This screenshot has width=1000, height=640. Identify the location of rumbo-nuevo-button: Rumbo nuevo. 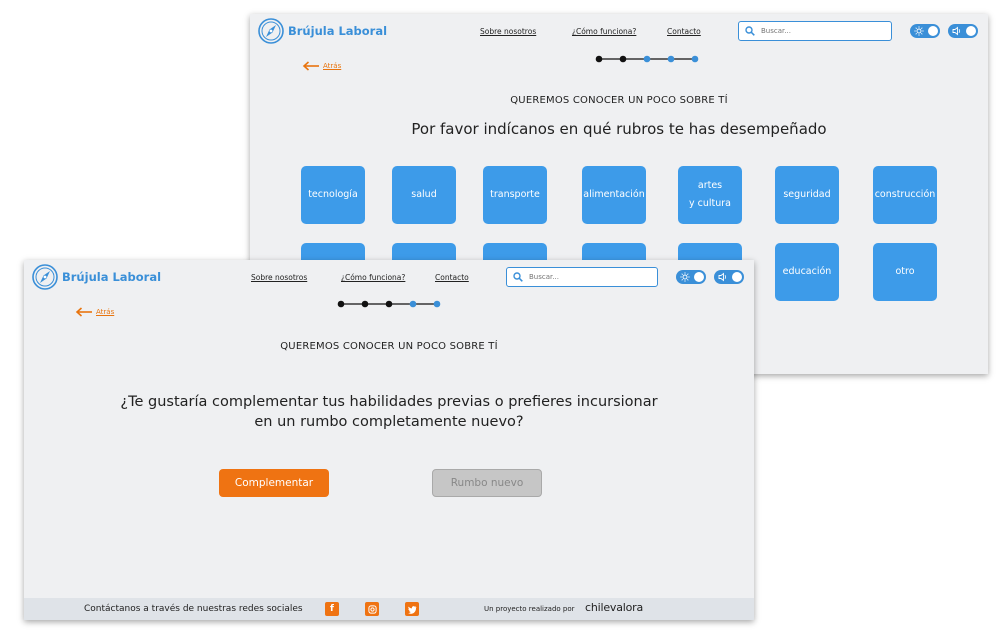
(487, 483).